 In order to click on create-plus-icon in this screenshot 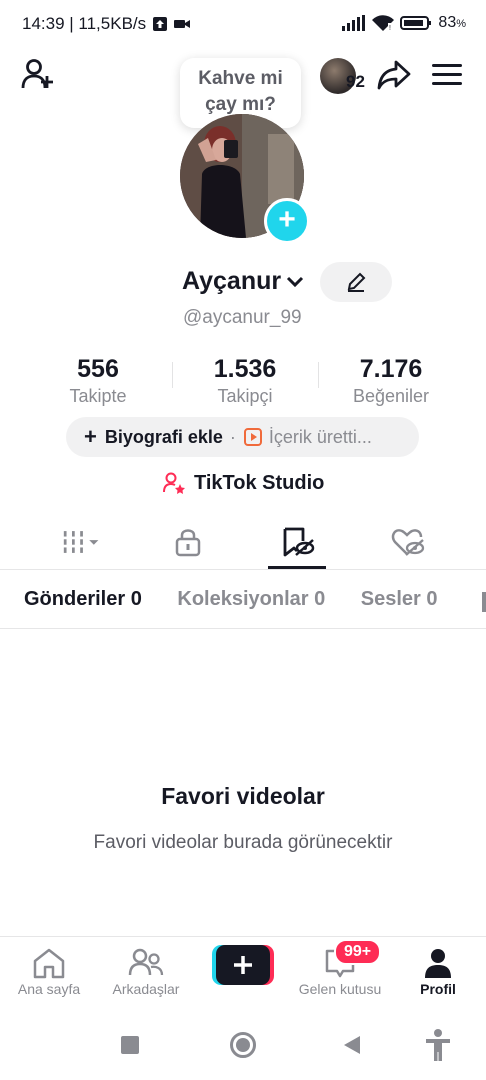, I will do `click(243, 965)`.